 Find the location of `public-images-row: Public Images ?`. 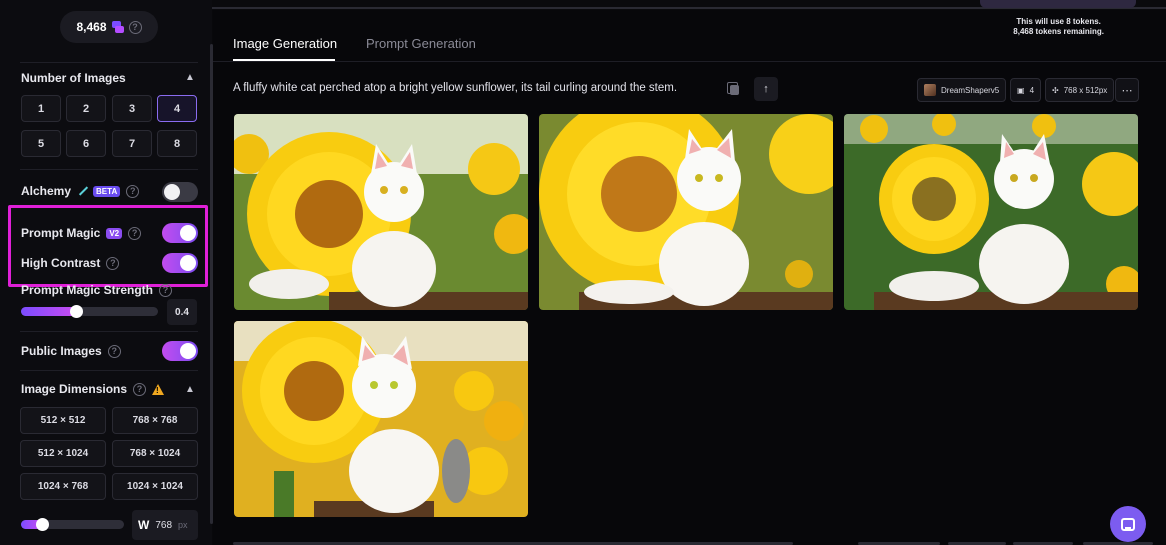

public-images-row: Public Images ? is located at coordinates (71, 351).